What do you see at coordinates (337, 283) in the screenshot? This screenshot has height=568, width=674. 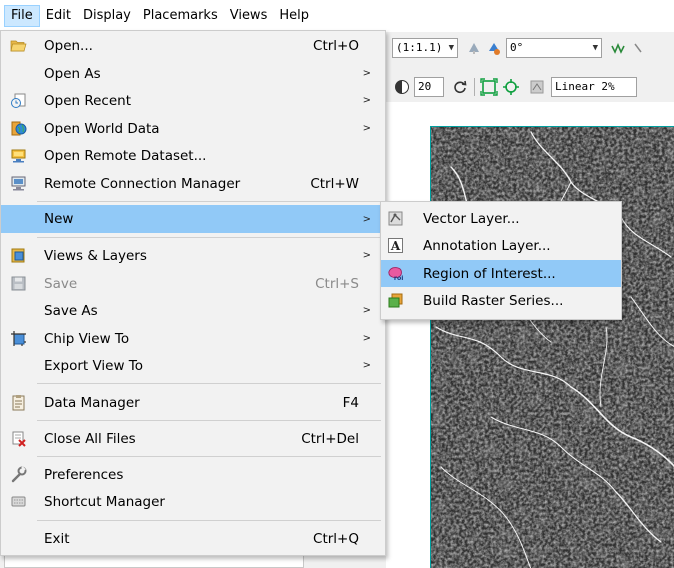 I see `menu-shortcut: Ctrl+S` at bounding box center [337, 283].